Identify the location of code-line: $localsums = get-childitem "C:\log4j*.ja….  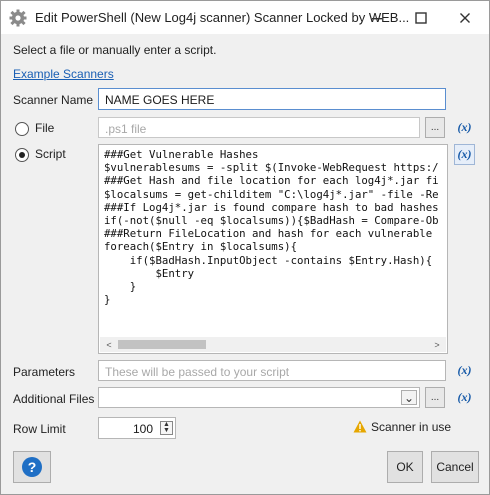
(271, 194).